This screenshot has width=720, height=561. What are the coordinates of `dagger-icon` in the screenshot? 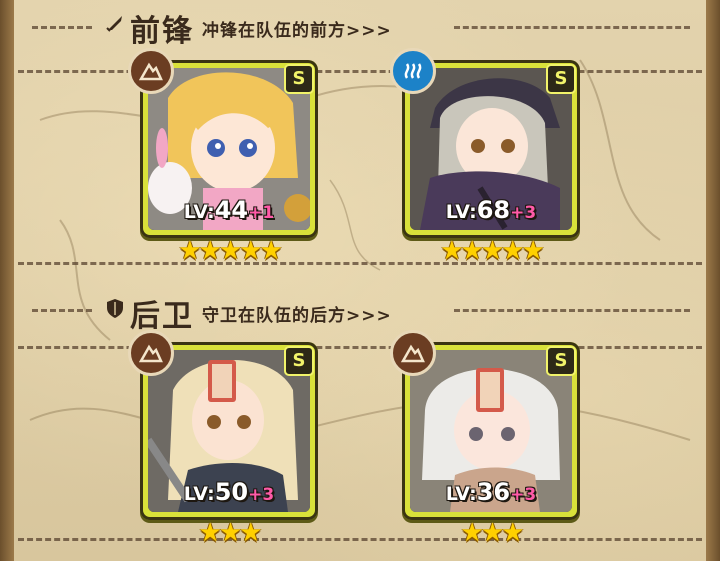 It's located at (115, 23).